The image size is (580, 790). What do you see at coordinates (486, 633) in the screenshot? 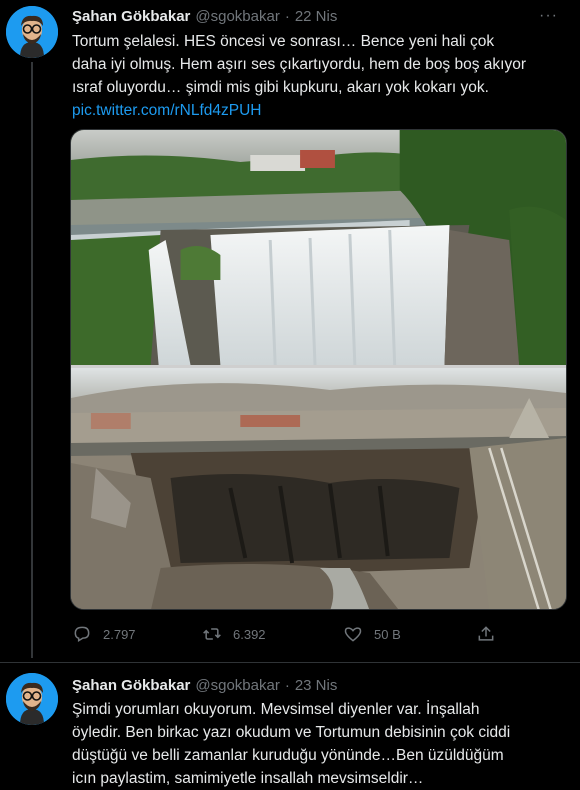
I see `share-icon` at bounding box center [486, 633].